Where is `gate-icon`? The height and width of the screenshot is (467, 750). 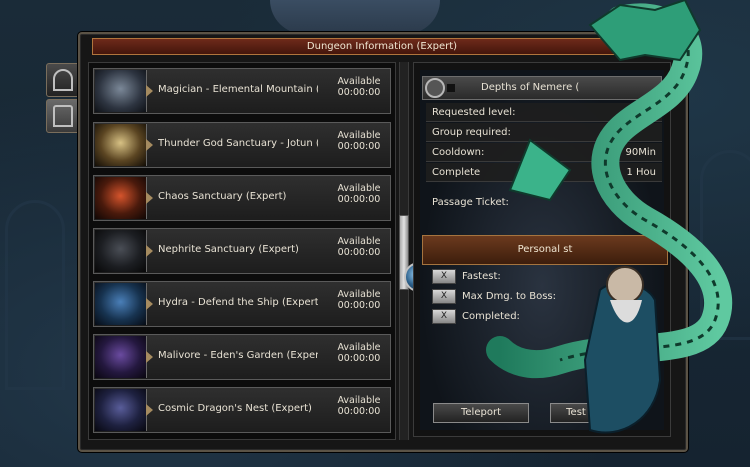 gate-icon is located at coordinates (63, 116).